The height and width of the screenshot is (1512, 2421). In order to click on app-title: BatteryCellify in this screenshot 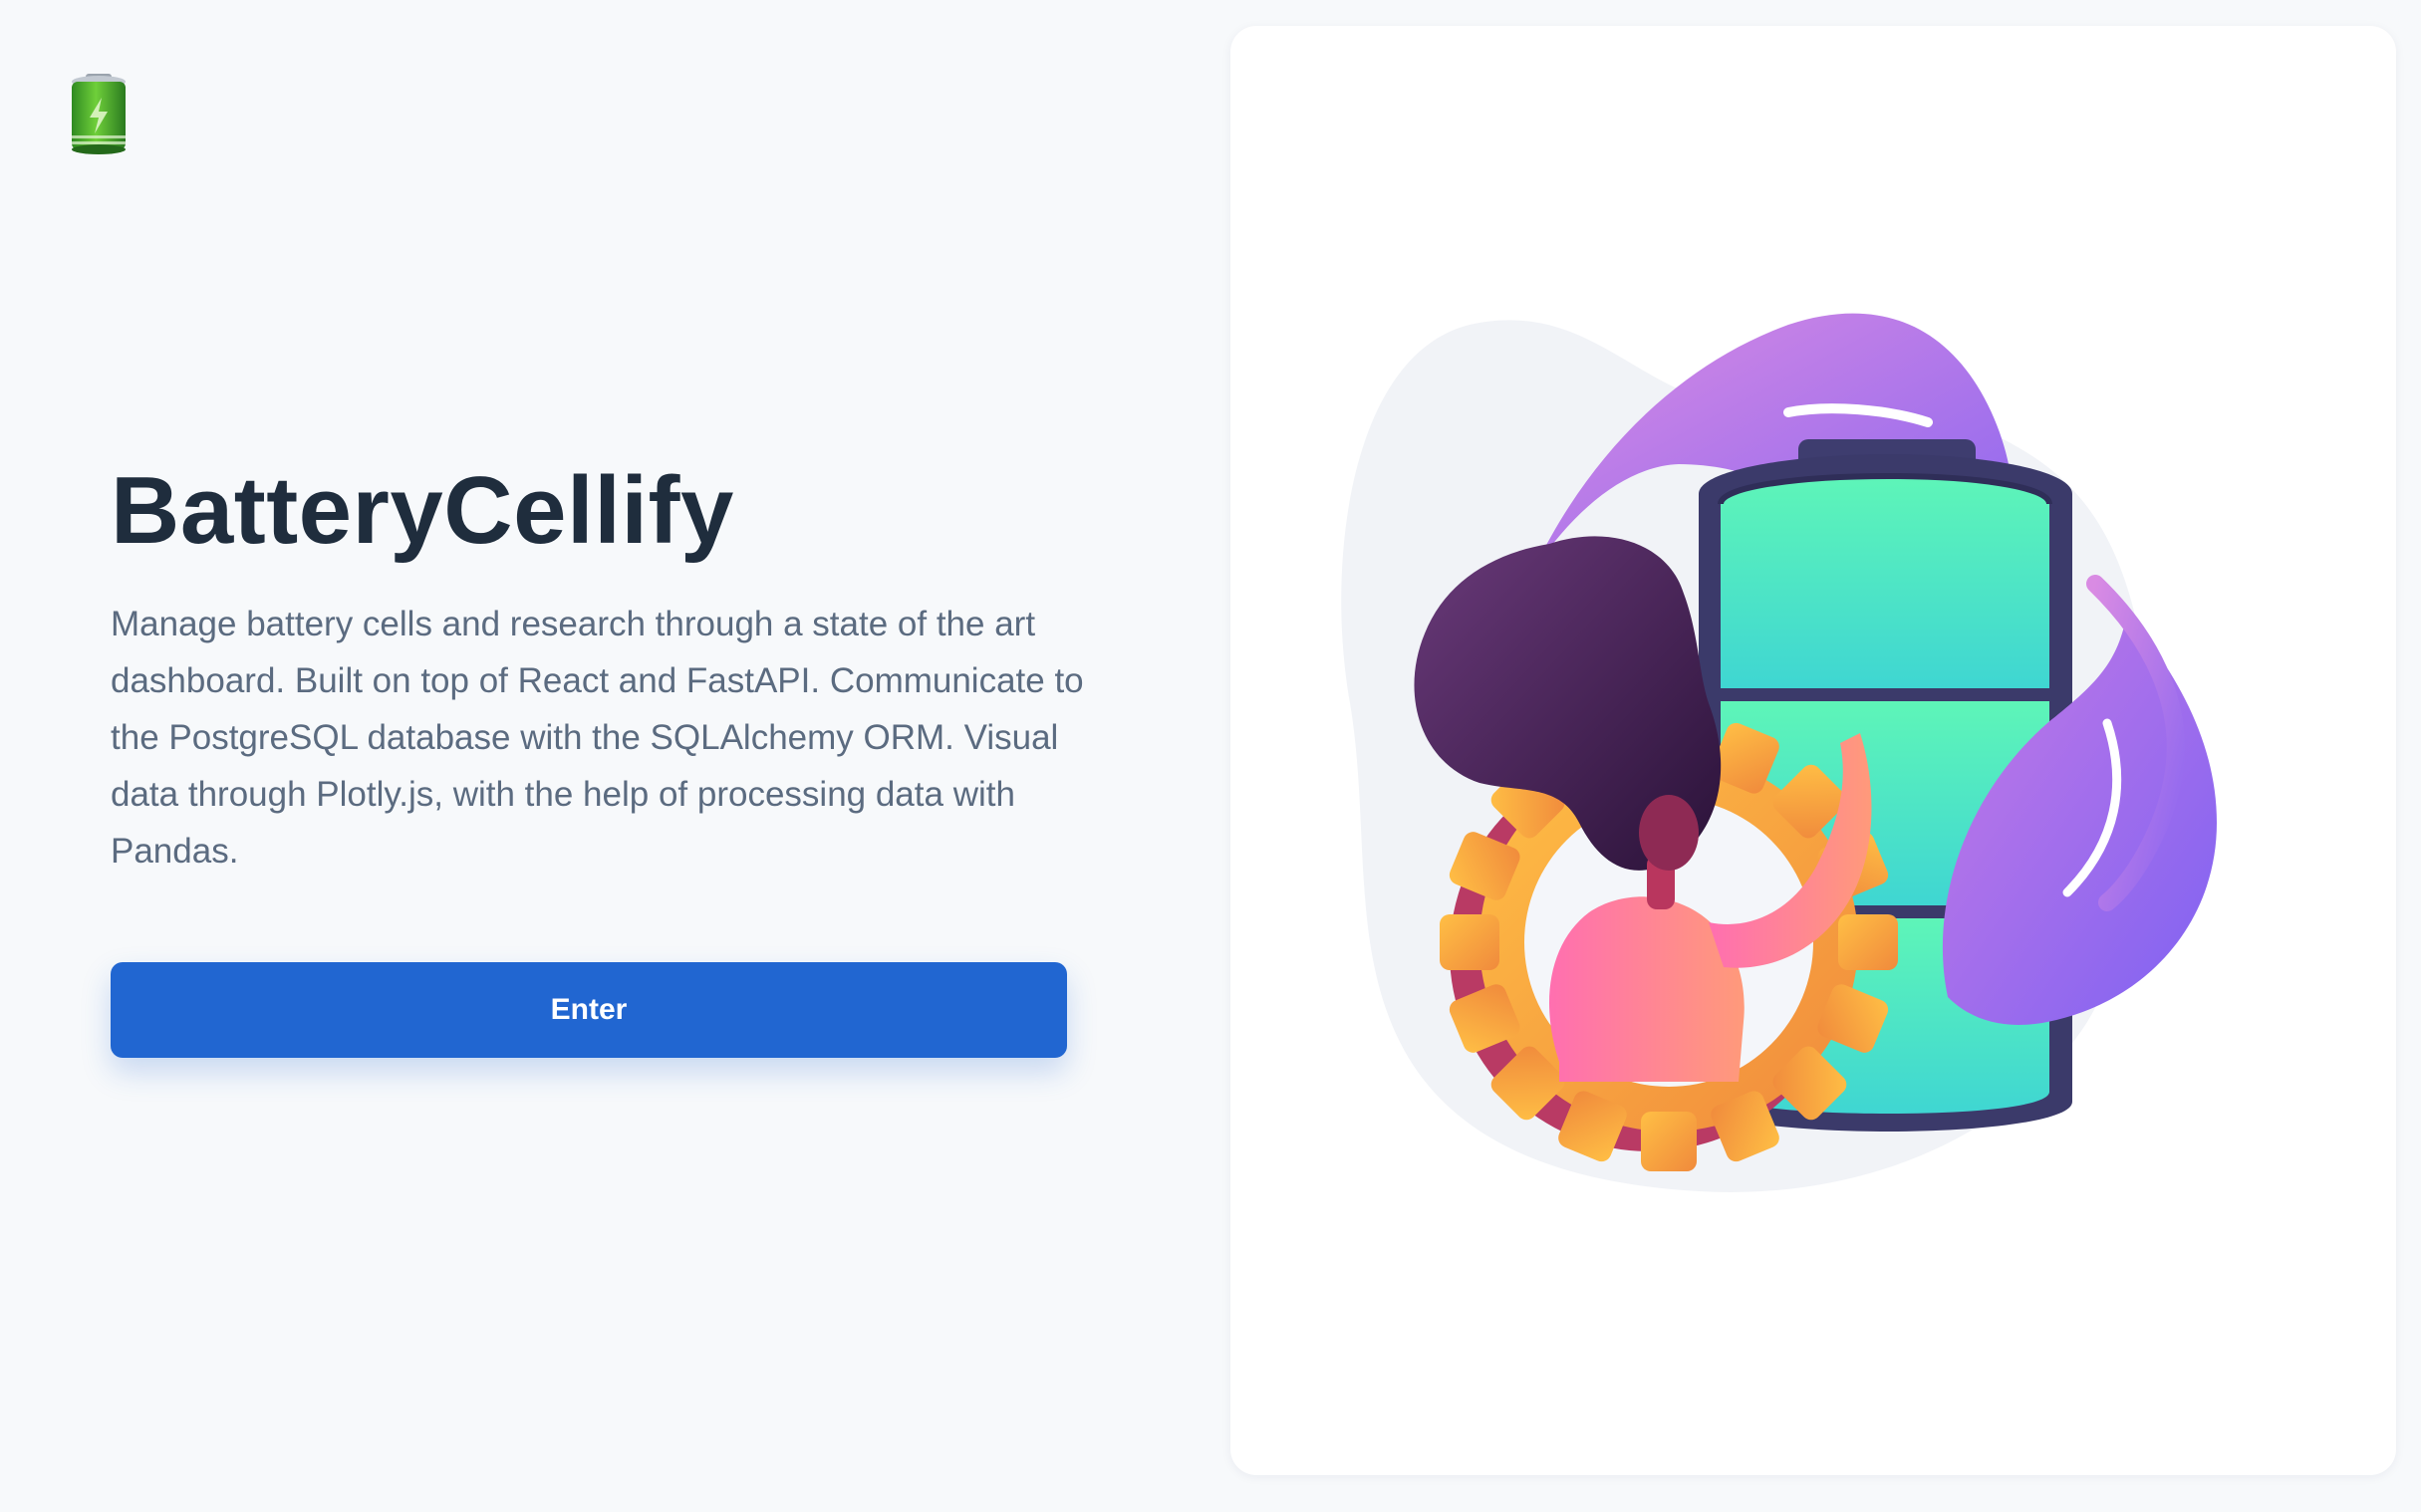, I will do `click(422, 510)`.